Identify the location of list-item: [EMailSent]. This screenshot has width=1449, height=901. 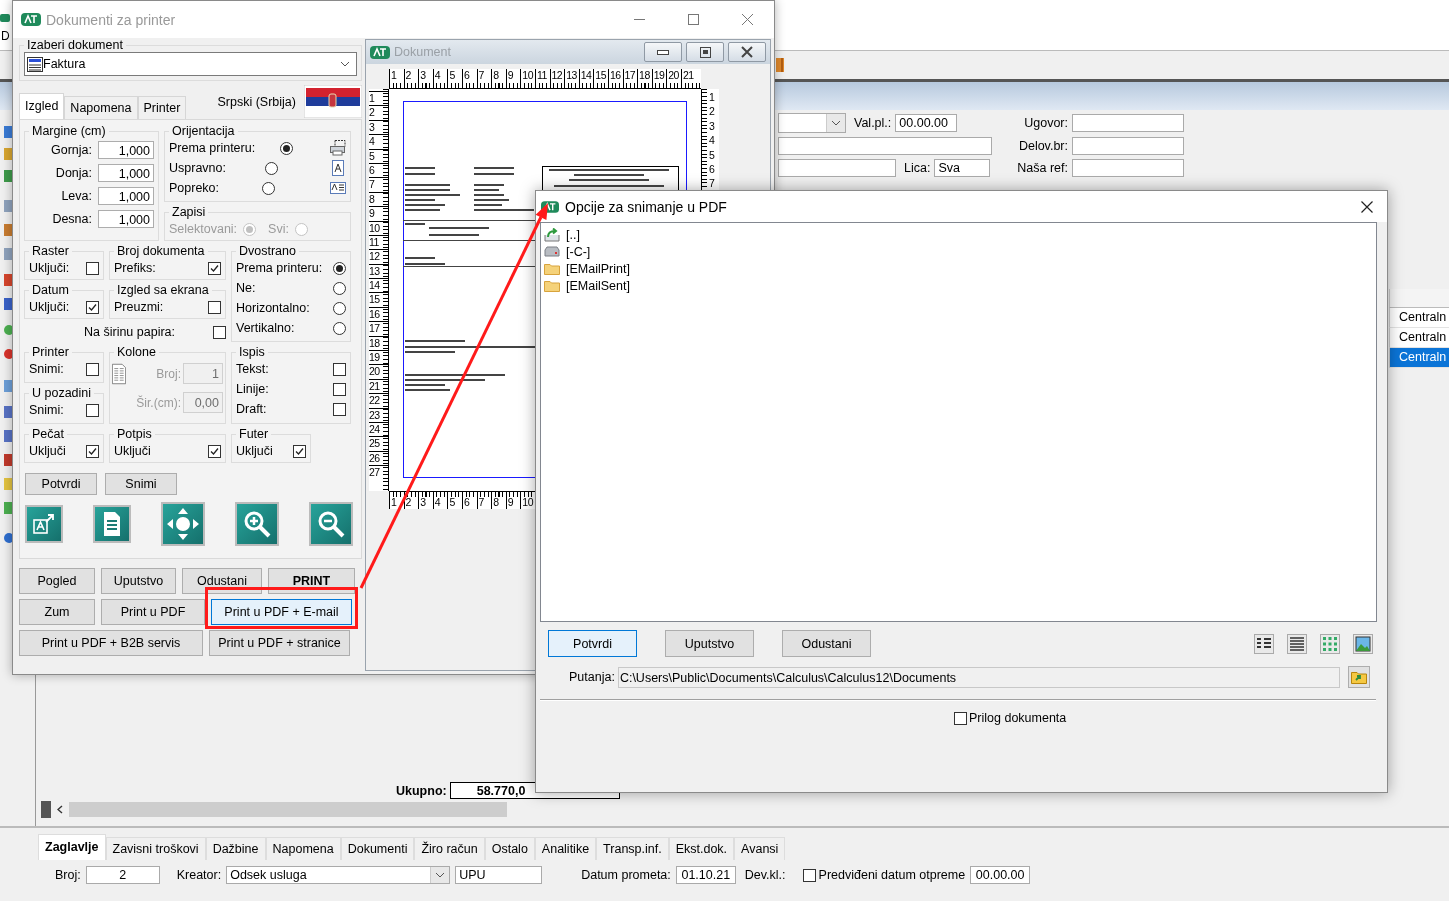
(598, 285).